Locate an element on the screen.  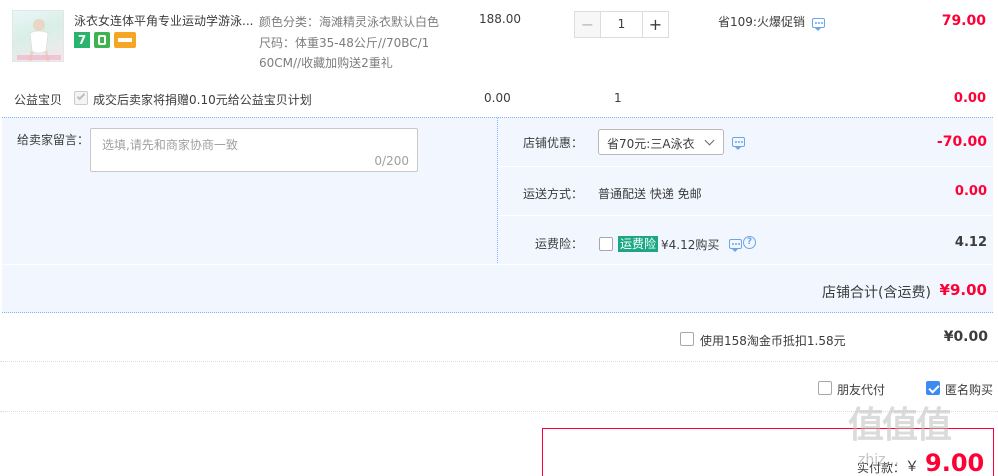
coins-row: 使用158淘金币抵扣1.58元 ¥0.00 is located at coordinates (499, 338).